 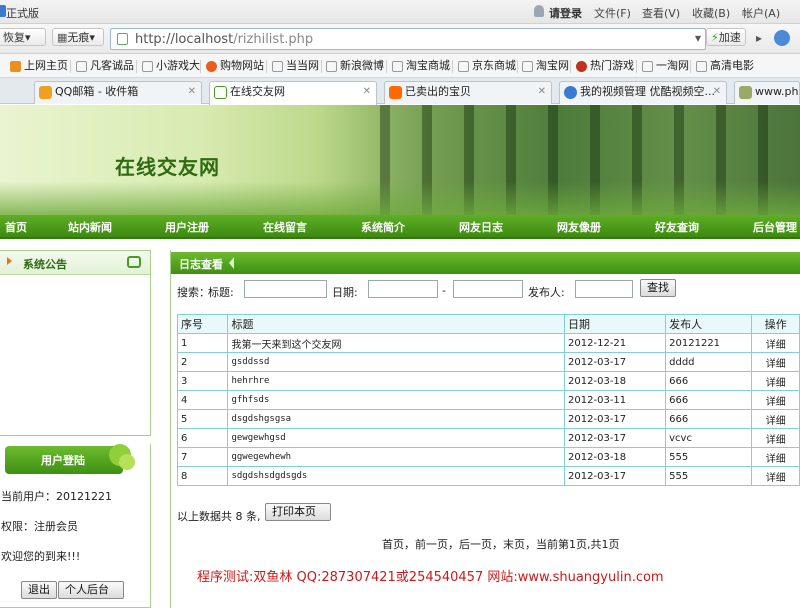 What do you see at coordinates (202, 362) in the screenshot?
I see `row-index: 2` at bounding box center [202, 362].